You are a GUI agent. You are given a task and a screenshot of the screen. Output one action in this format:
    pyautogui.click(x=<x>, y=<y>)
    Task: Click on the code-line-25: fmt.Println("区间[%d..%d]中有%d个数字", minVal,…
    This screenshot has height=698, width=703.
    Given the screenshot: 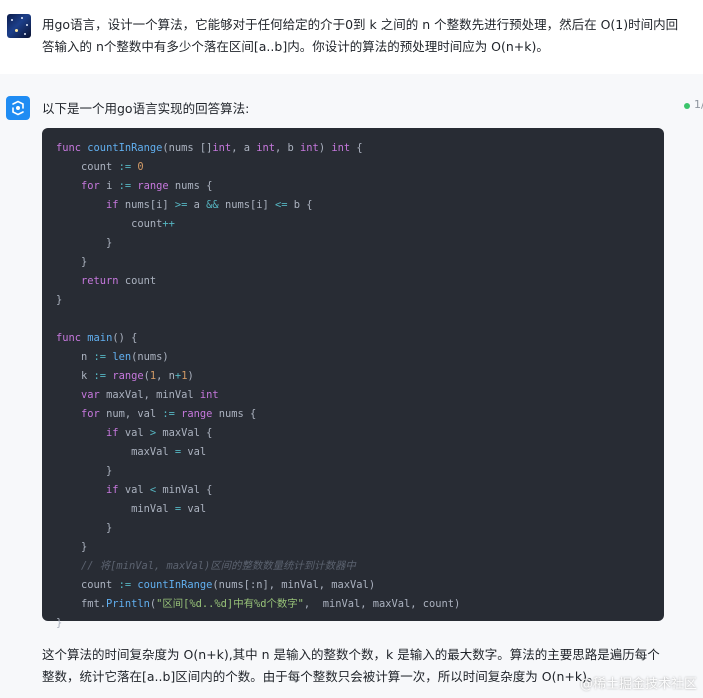 What is the action you would take?
    pyautogui.click(x=258, y=604)
    